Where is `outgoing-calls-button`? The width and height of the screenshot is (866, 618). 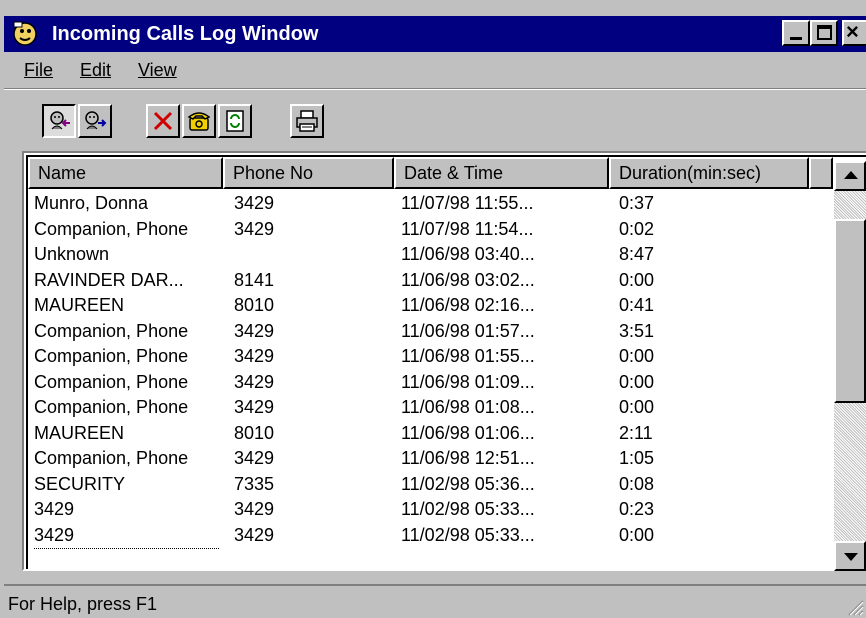 outgoing-calls-button is located at coordinates (95, 121).